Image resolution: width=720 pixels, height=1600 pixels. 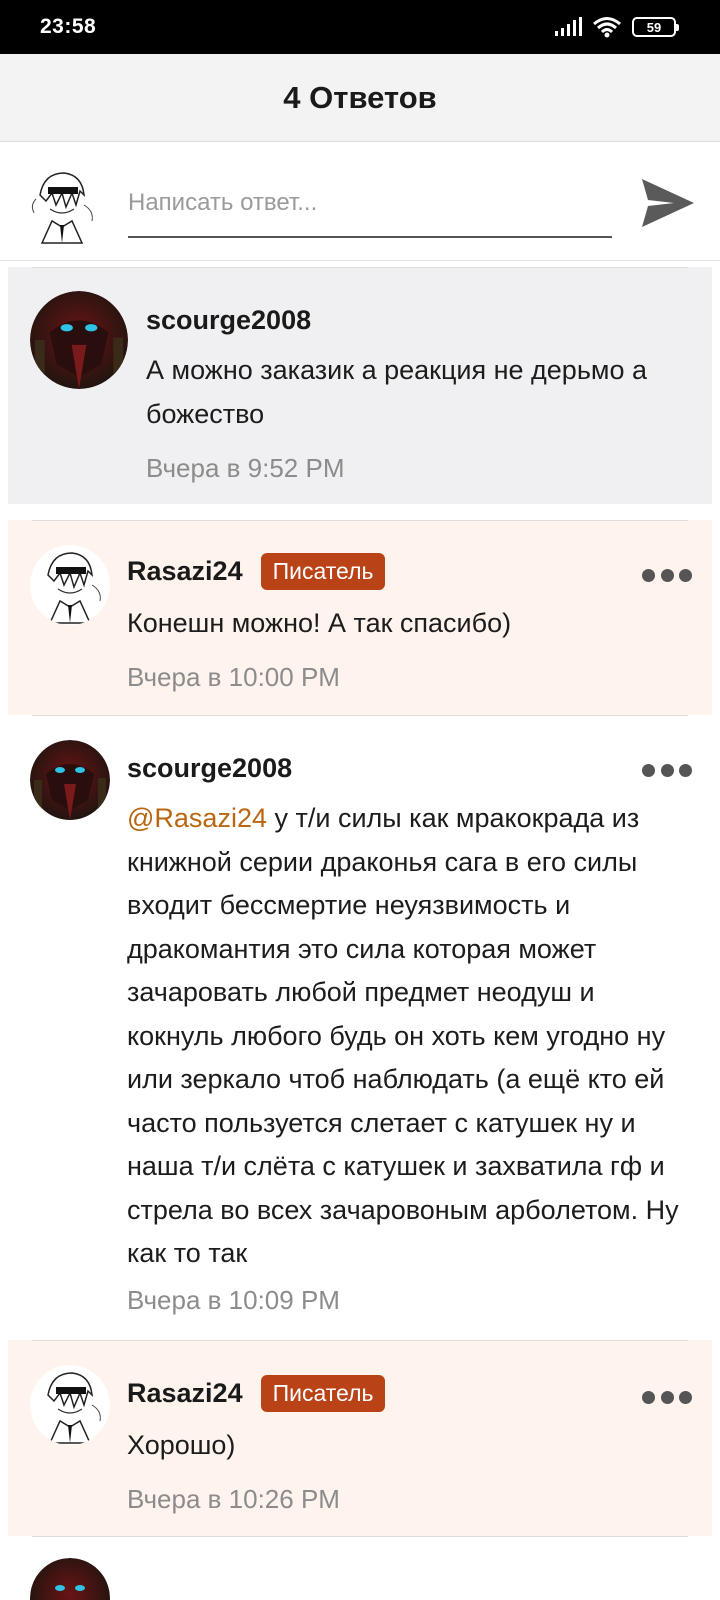 I want to click on signal-icon, so click(x=568, y=26).